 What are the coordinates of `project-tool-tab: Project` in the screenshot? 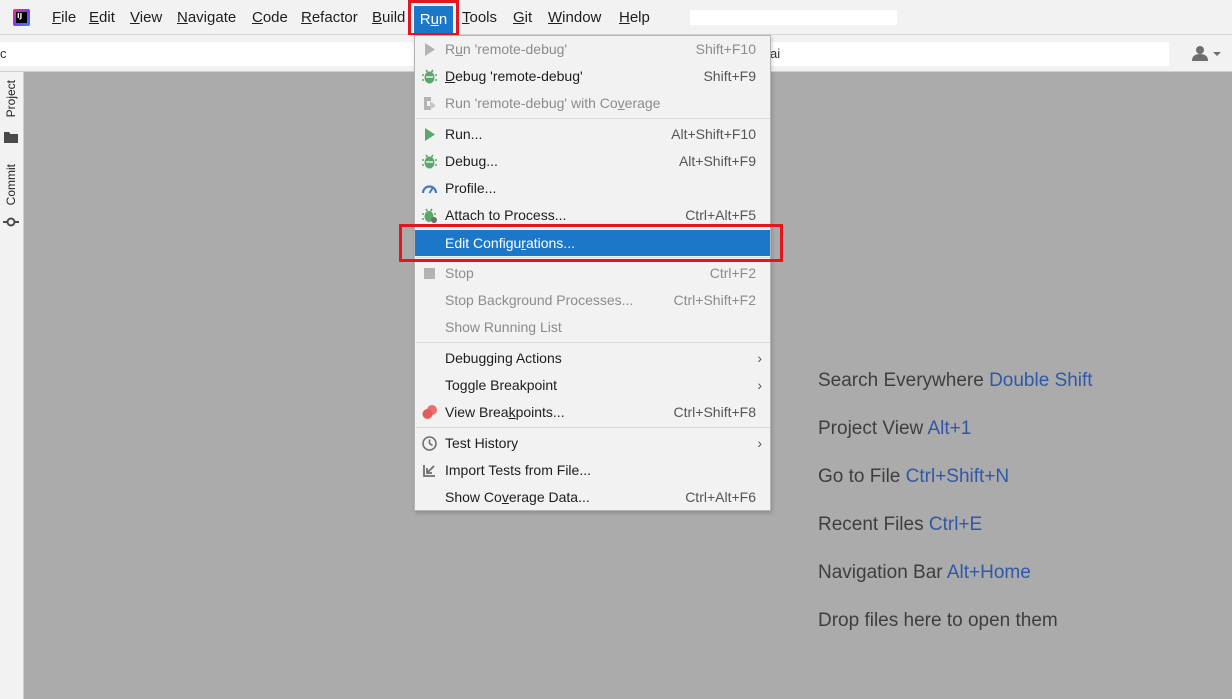 It's located at (12, 114).